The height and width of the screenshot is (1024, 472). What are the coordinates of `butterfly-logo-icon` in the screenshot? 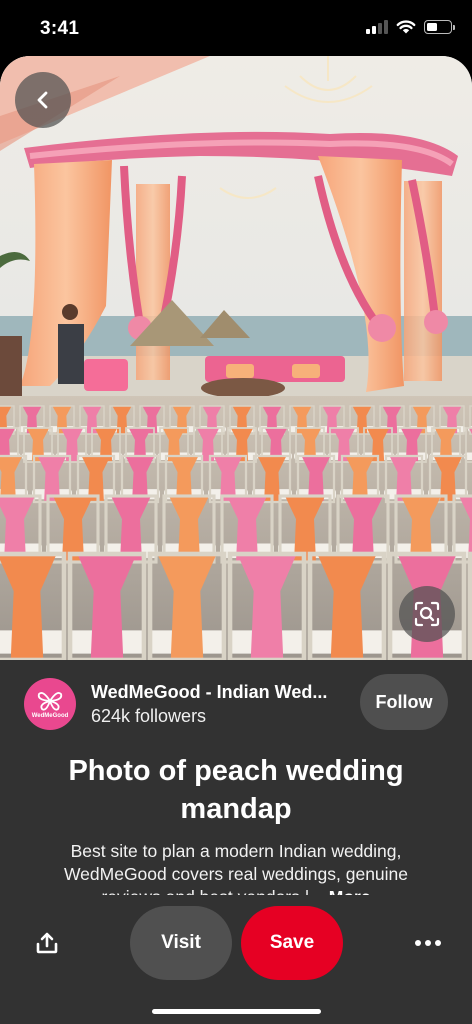 It's located at (50, 701).